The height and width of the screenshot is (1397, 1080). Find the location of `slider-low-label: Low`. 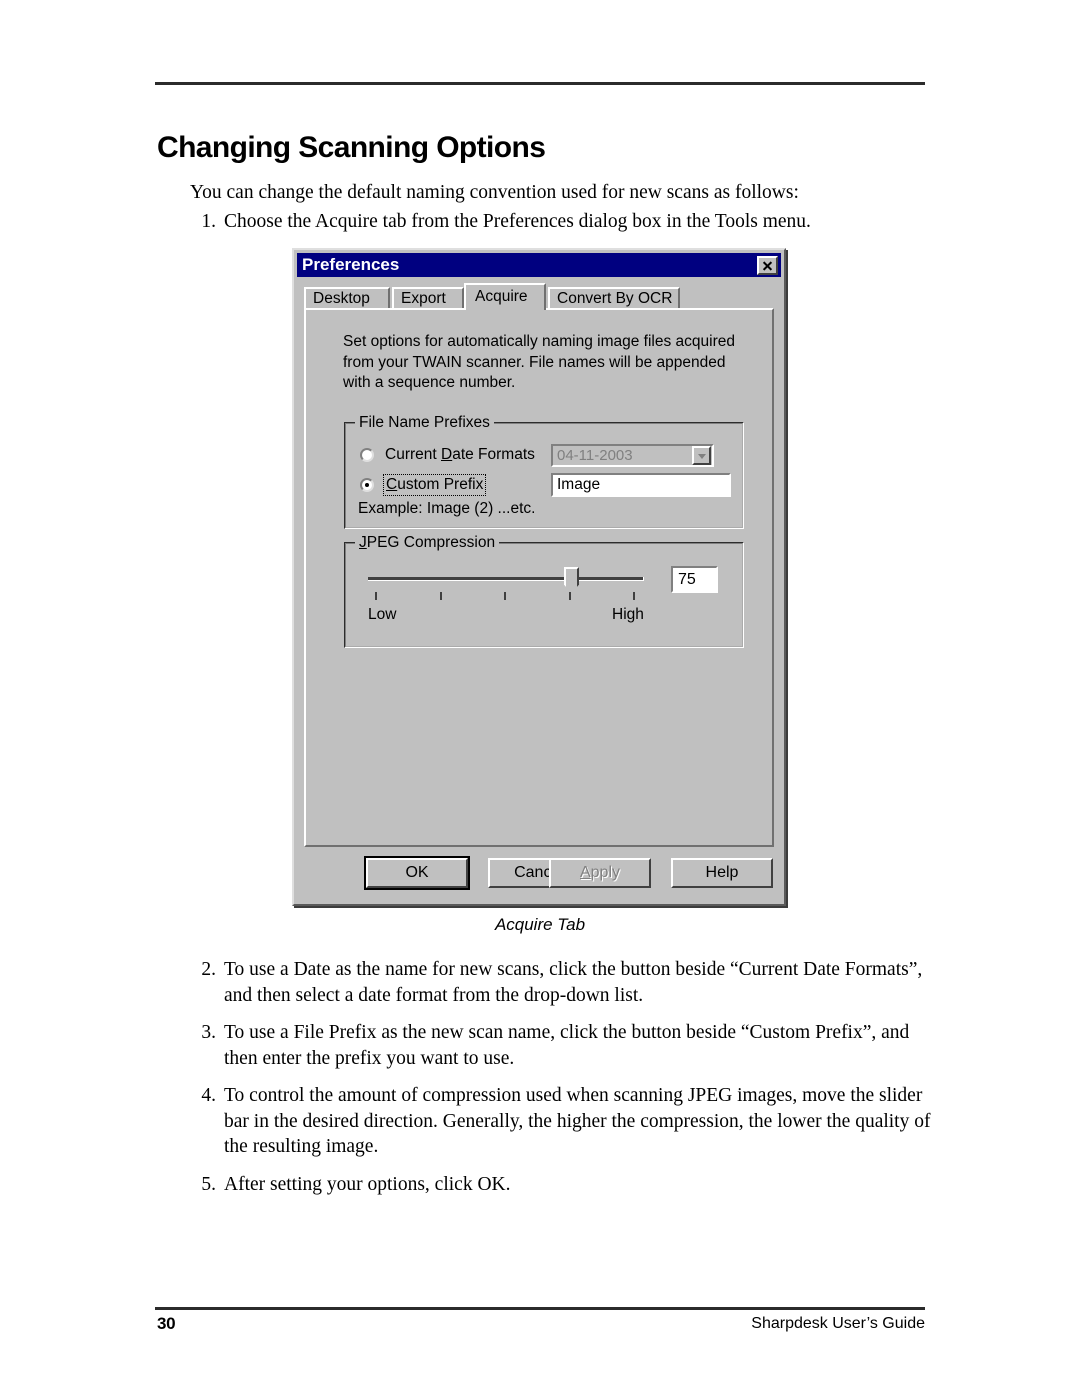

slider-low-label: Low is located at coordinates (382, 614).